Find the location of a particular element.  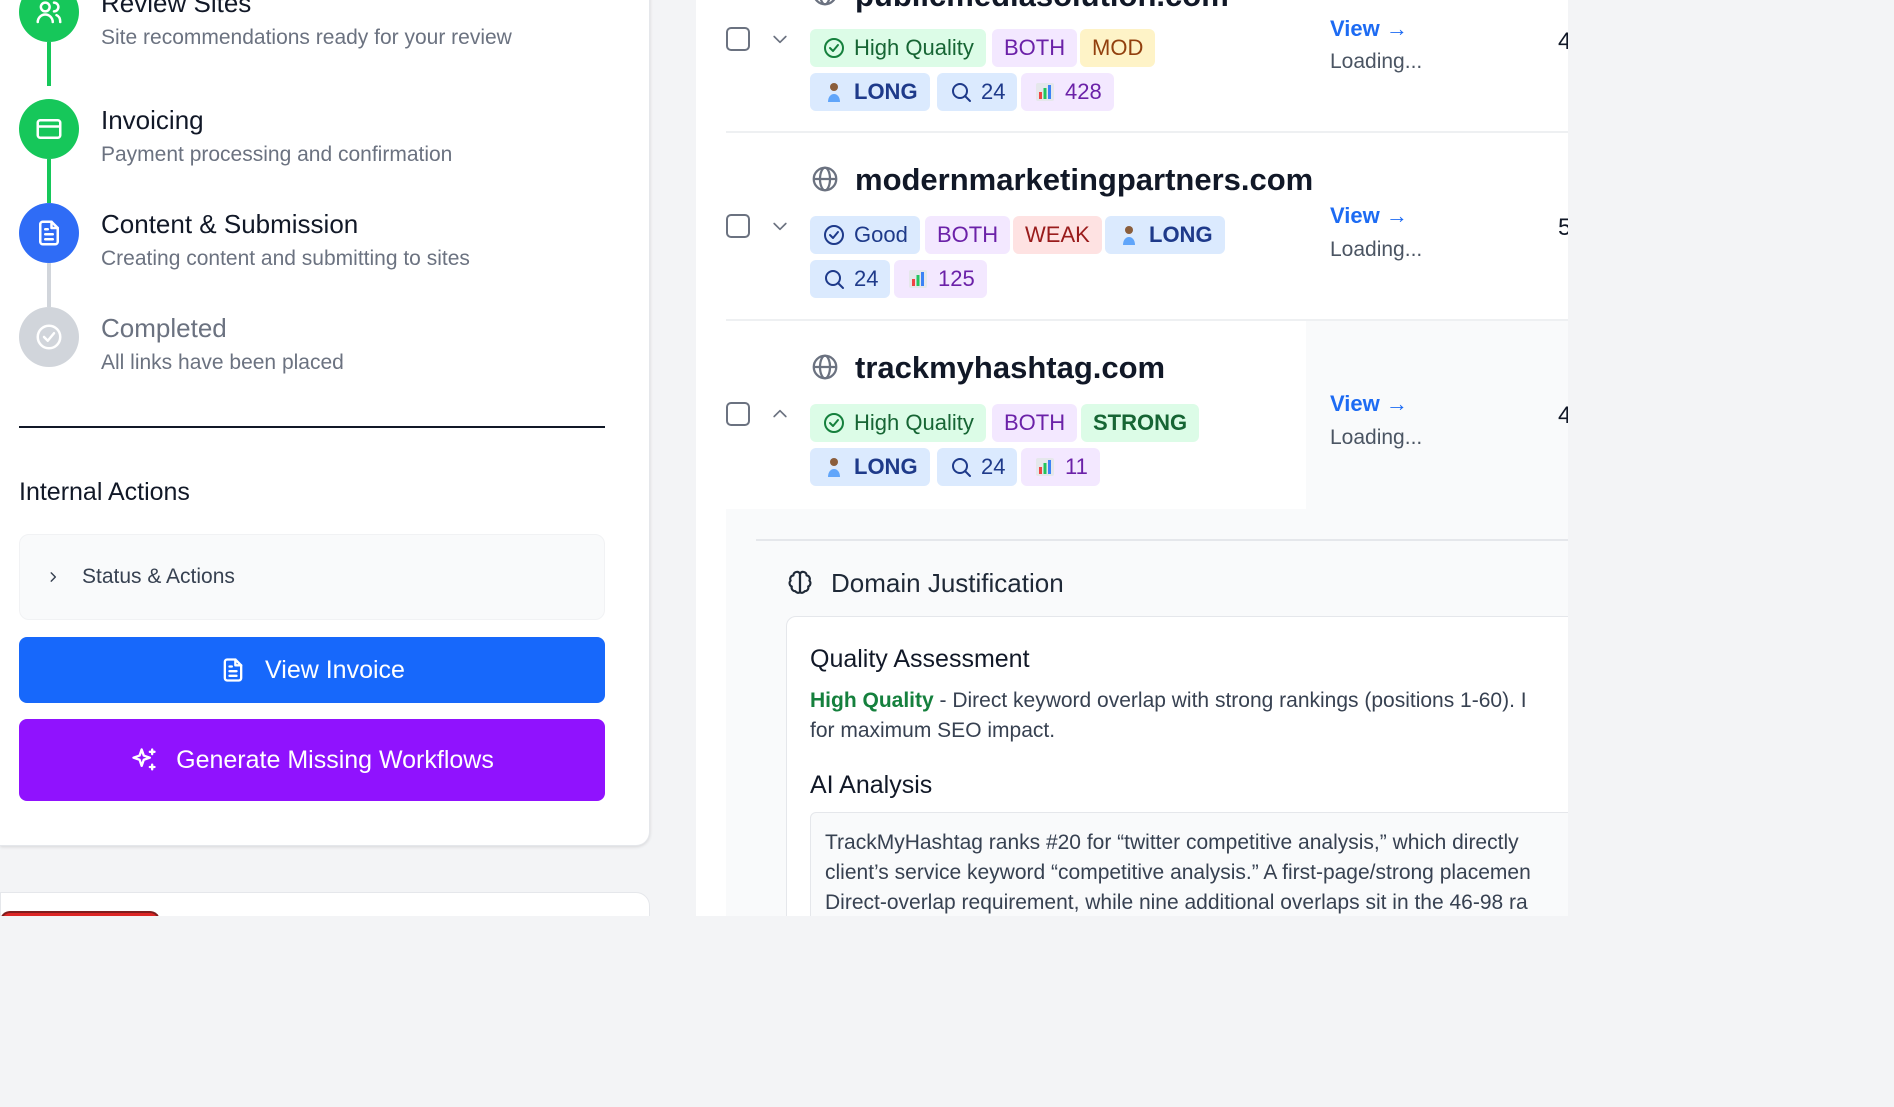

view-invoice-button: View Invoice is located at coordinates (312, 670).